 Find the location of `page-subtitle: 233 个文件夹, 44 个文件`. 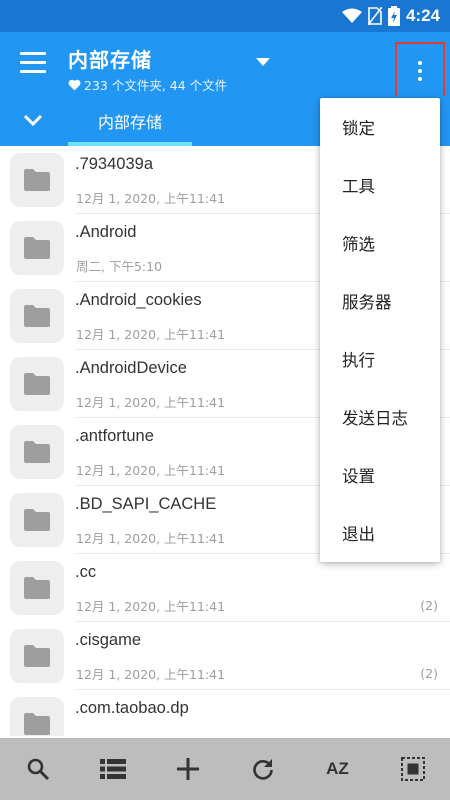

page-subtitle: 233 个文件夹, 44 个文件 is located at coordinates (147, 84).